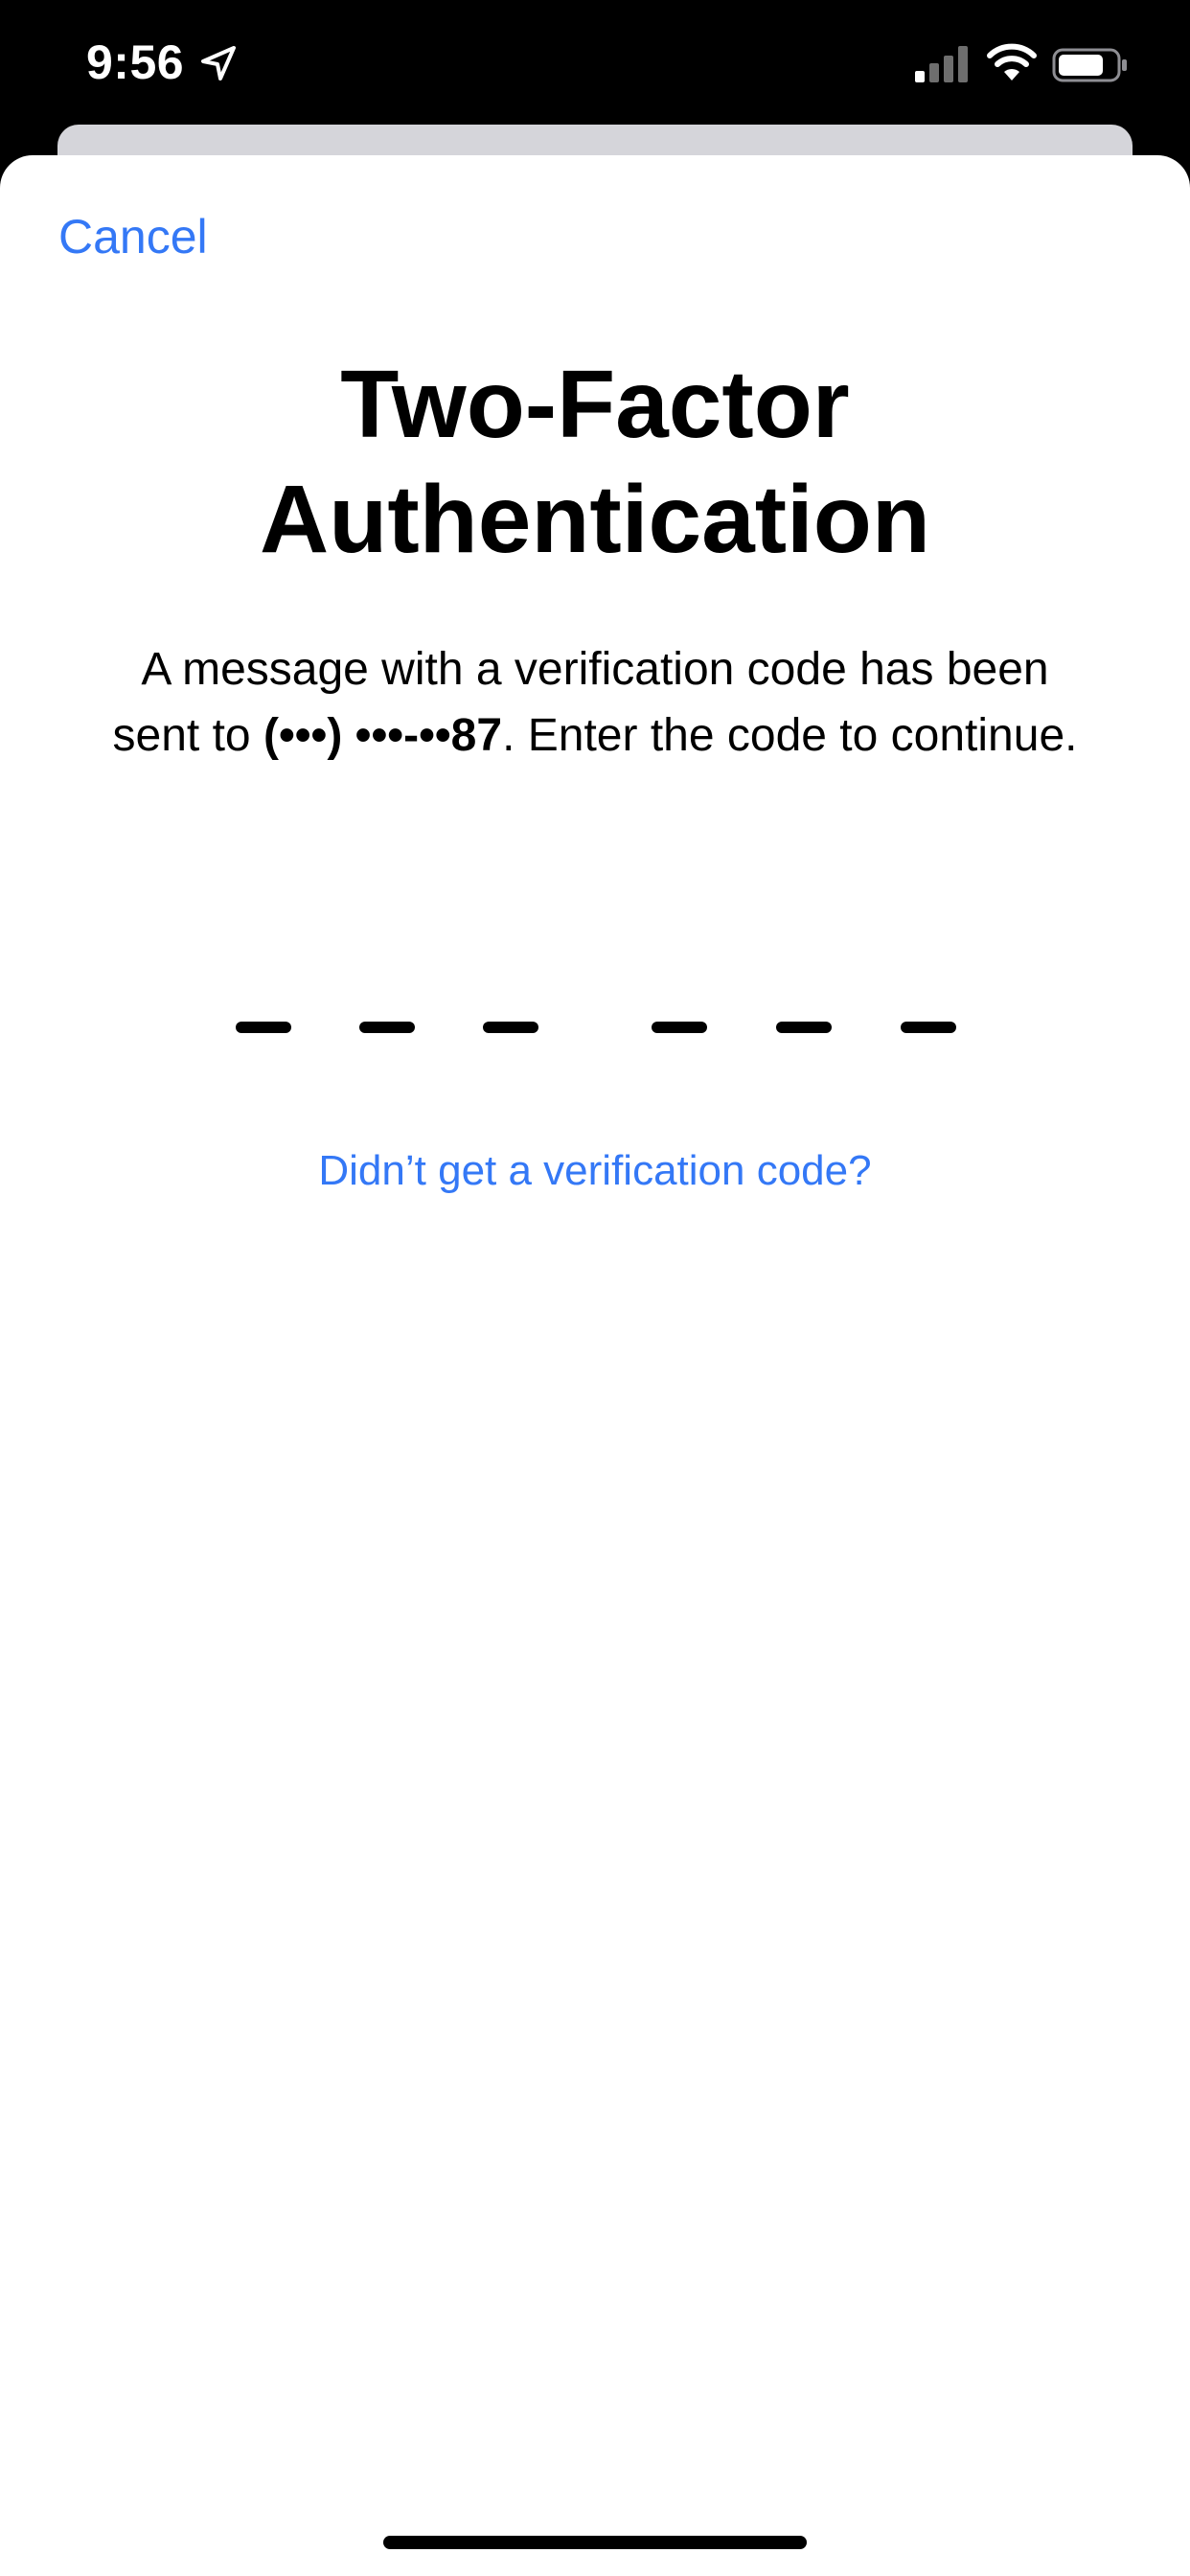 This screenshot has height=2576, width=1190. Describe the element at coordinates (133, 236) in the screenshot. I see `cancel-button: Cancel` at that location.